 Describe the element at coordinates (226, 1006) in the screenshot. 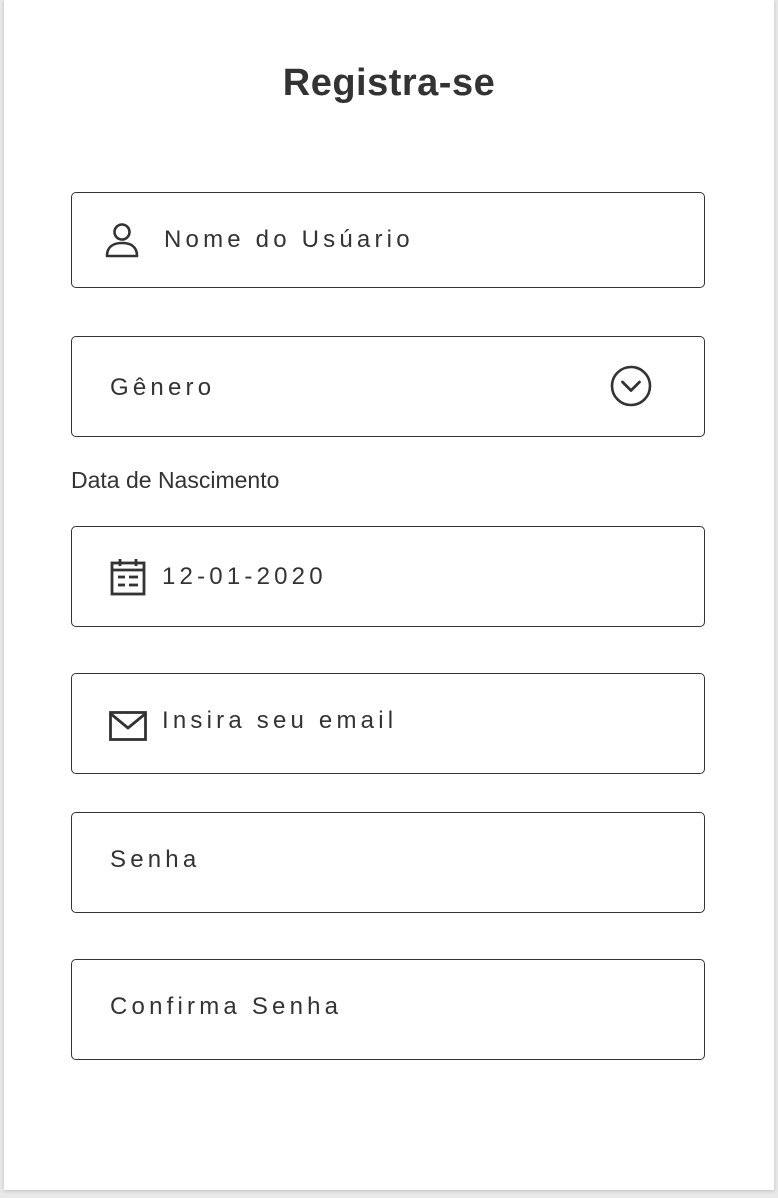

I see `confirm-password-placeholder: Confirma Senha` at that location.